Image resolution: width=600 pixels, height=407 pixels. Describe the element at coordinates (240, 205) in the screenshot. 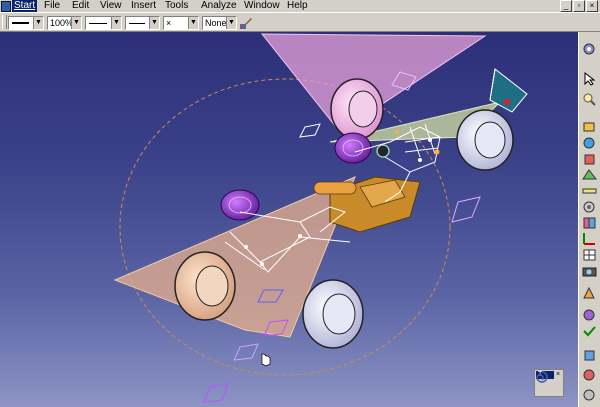

I see `disc-purple-left` at that location.